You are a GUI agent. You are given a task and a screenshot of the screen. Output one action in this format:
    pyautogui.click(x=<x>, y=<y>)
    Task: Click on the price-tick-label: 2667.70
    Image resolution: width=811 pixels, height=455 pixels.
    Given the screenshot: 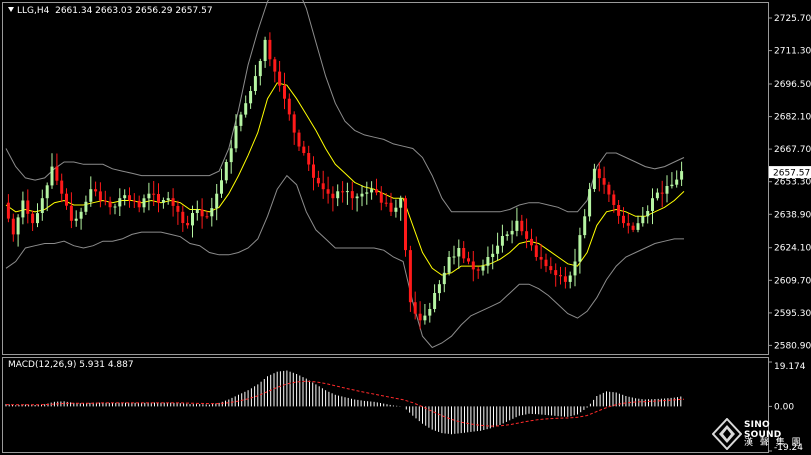 What is the action you would take?
    pyautogui.click(x=792, y=150)
    